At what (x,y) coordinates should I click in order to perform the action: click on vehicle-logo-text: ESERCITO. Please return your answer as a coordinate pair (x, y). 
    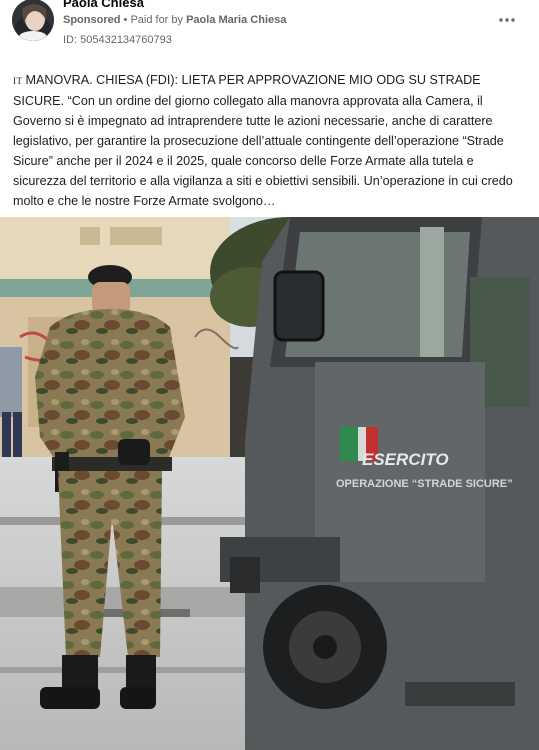
    Looking at the image, I should click on (405, 459).